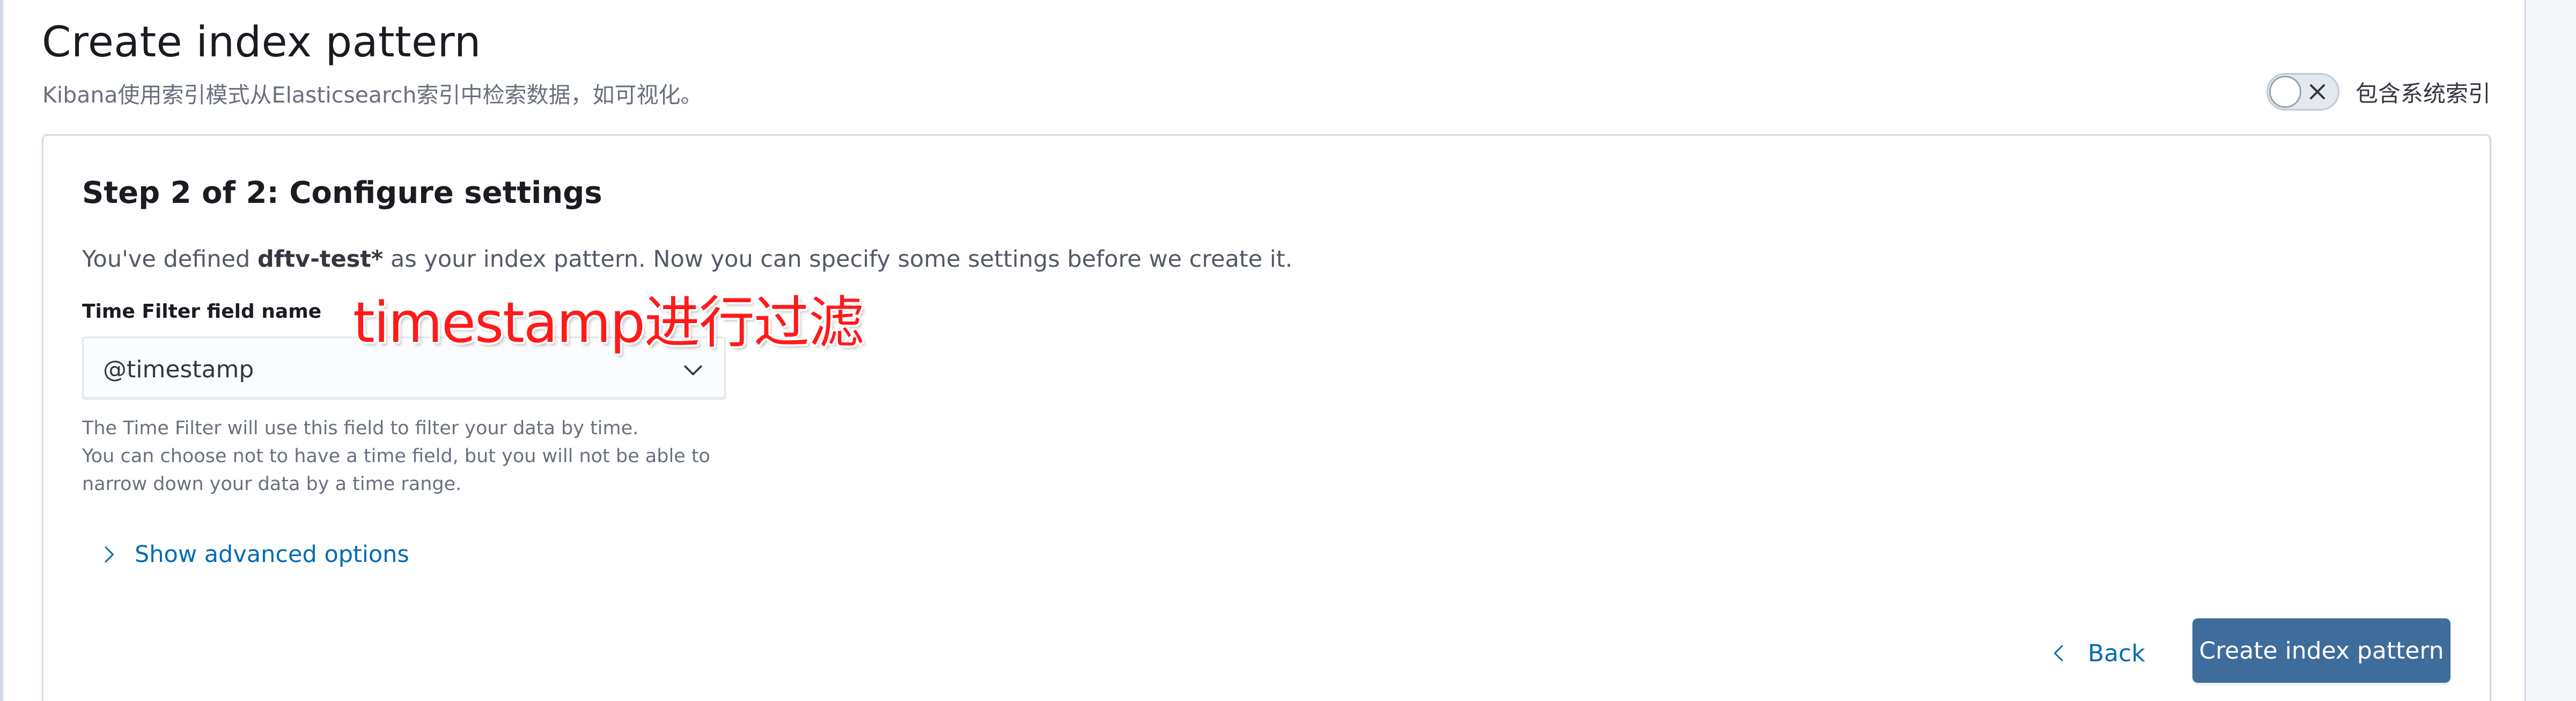  What do you see at coordinates (178, 369) in the screenshot?
I see `time-filter-field-value: @timestamp` at bounding box center [178, 369].